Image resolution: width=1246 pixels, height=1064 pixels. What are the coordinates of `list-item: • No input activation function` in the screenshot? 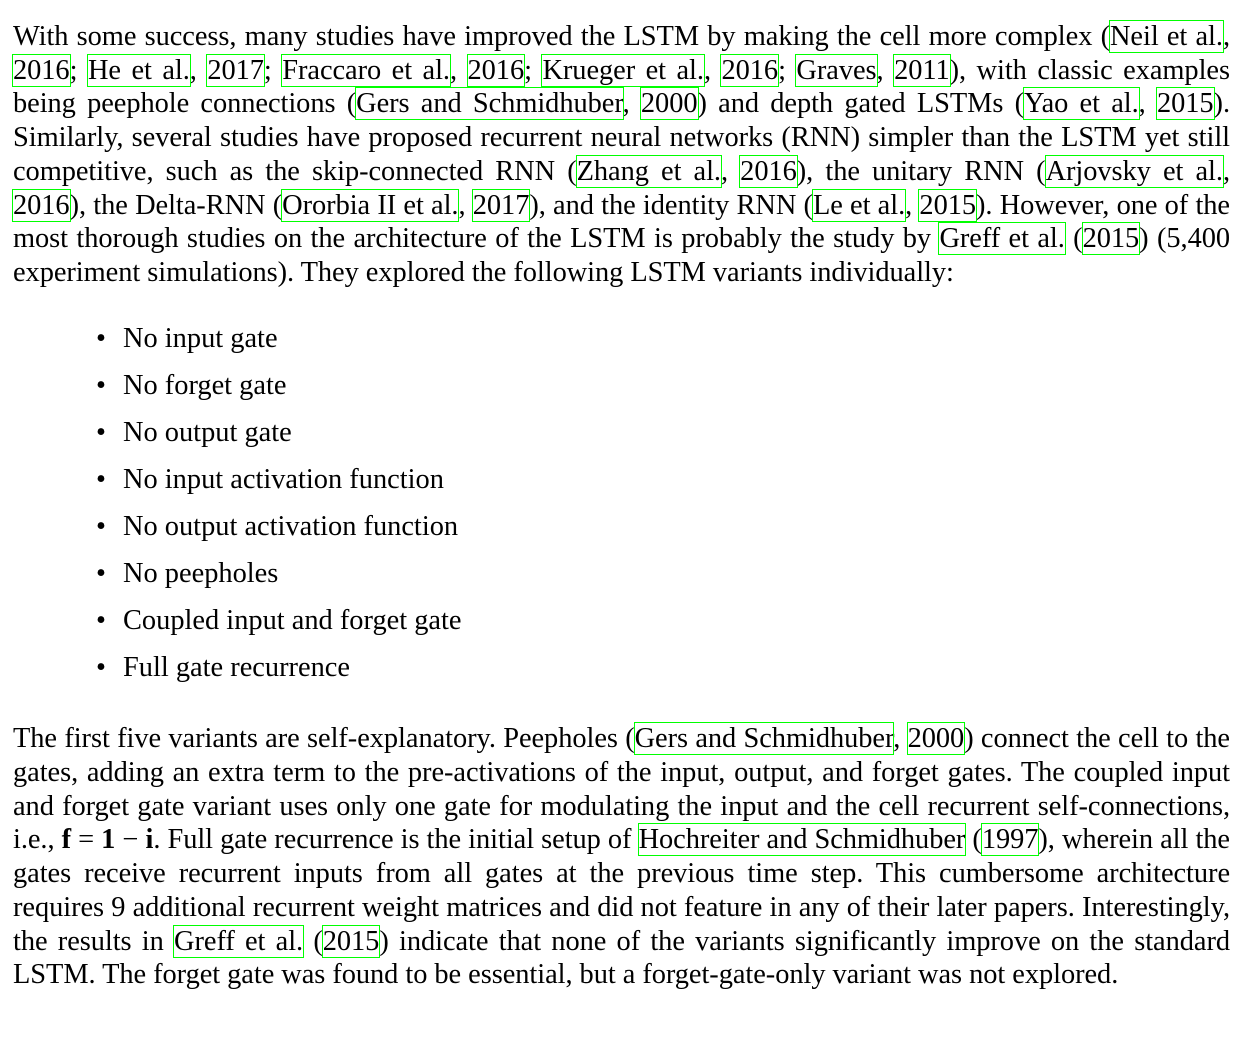 It's located at (621, 486).